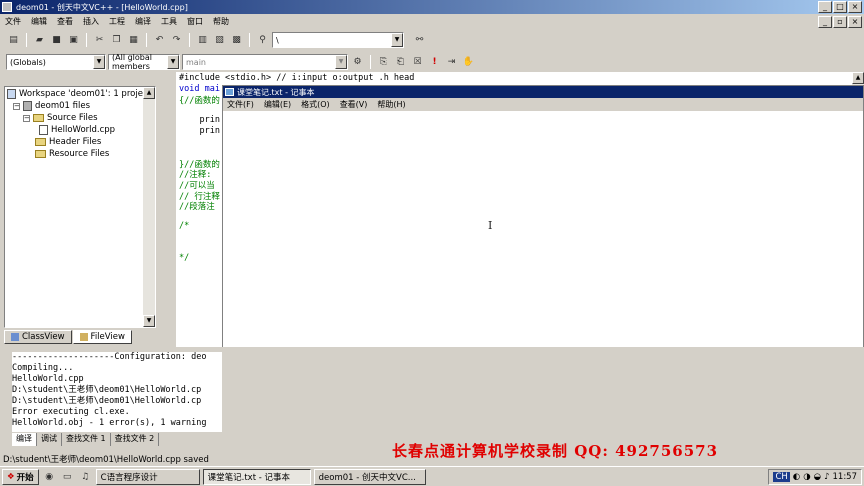  Describe the element at coordinates (417, 62) in the screenshot. I see `stop-build-icon: ☒` at that location.